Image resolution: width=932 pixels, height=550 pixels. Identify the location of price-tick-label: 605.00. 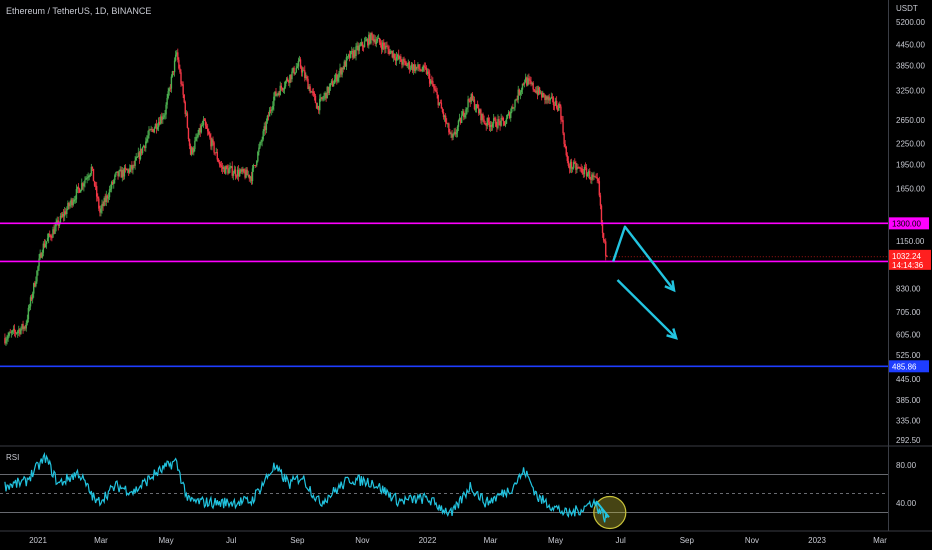
(908, 334).